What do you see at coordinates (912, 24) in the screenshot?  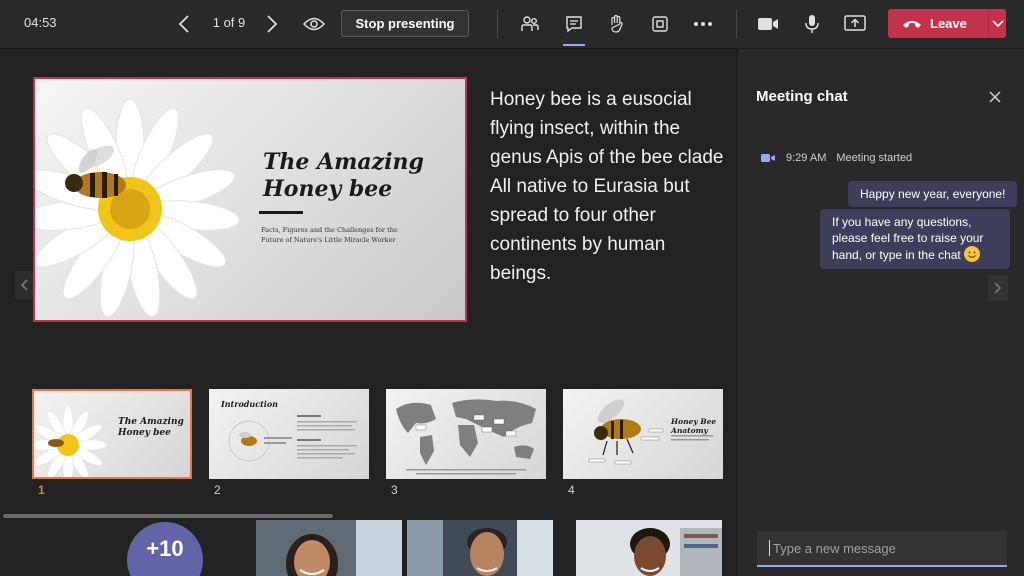 I see `hang-up-icon` at bounding box center [912, 24].